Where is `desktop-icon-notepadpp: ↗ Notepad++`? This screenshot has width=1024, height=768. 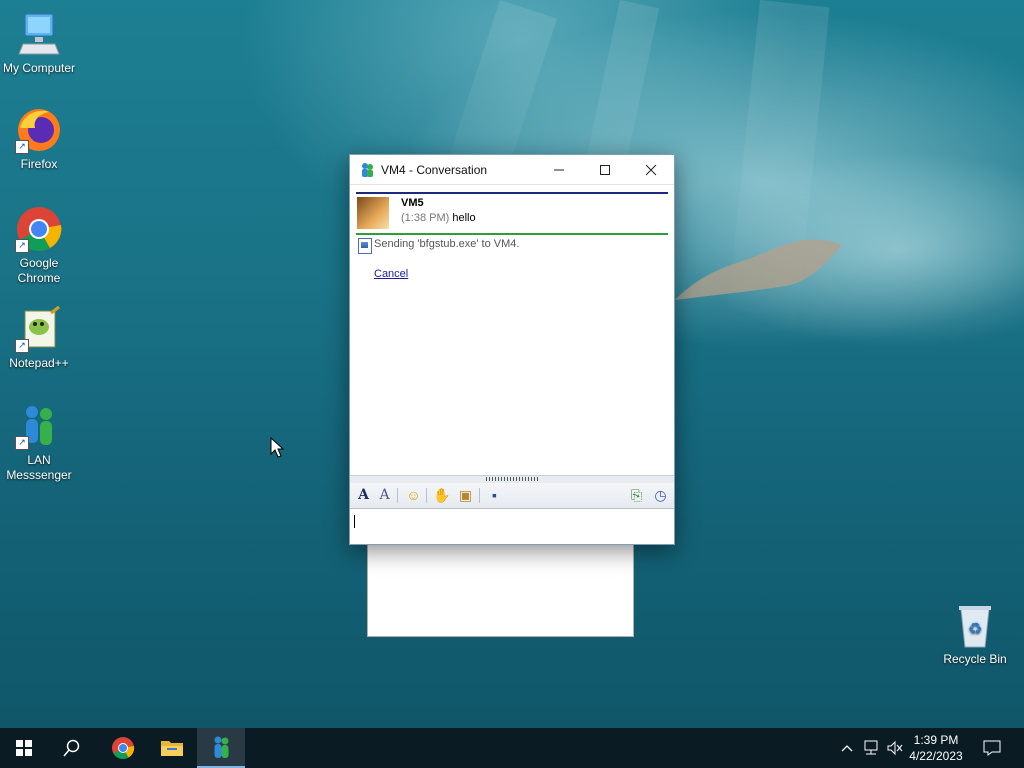
desktop-icon-notepadpp: ↗ Notepad++ is located at coordinates (39, 338).